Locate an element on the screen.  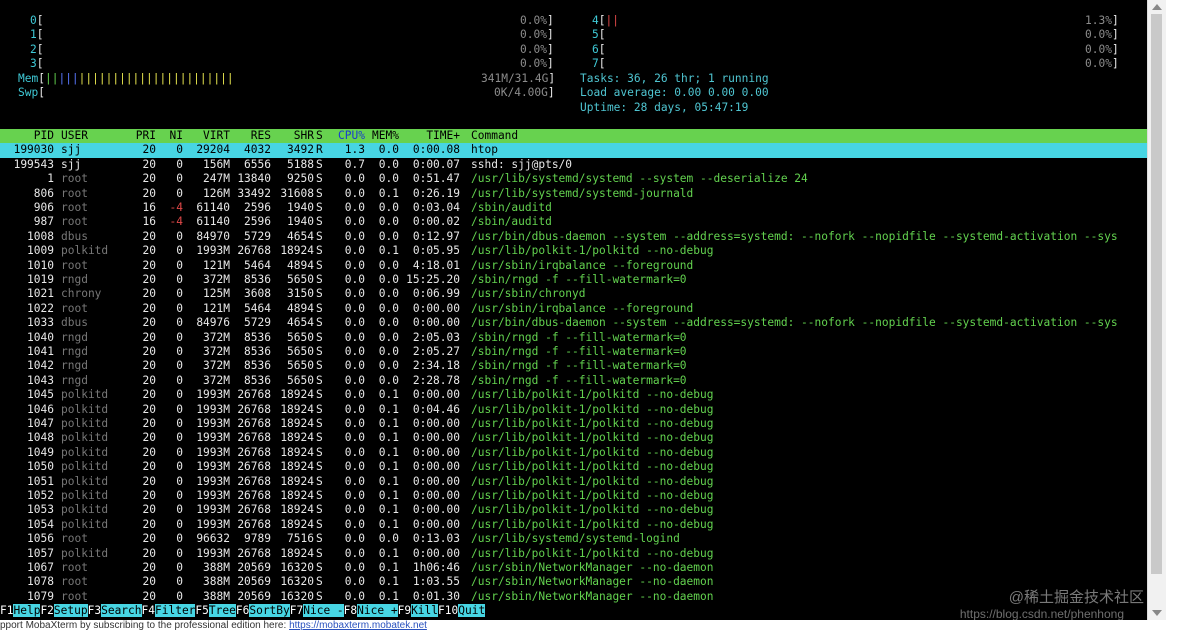
column-header-shr: SHR is located at coordinates (292, 136).